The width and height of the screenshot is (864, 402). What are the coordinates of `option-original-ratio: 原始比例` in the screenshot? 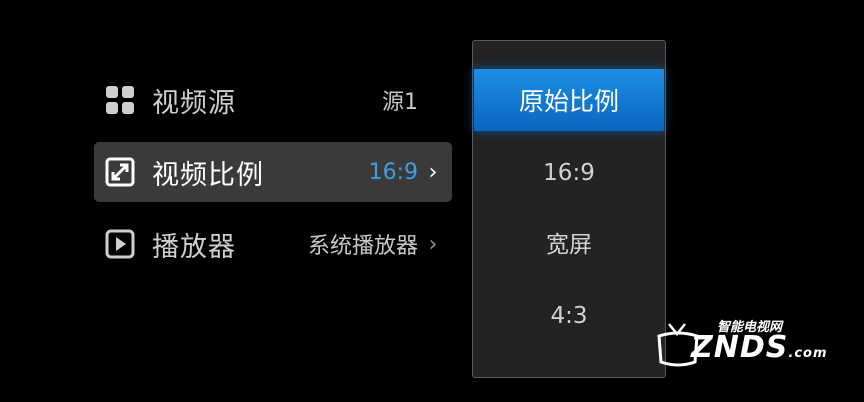 It's located at (569, 100).